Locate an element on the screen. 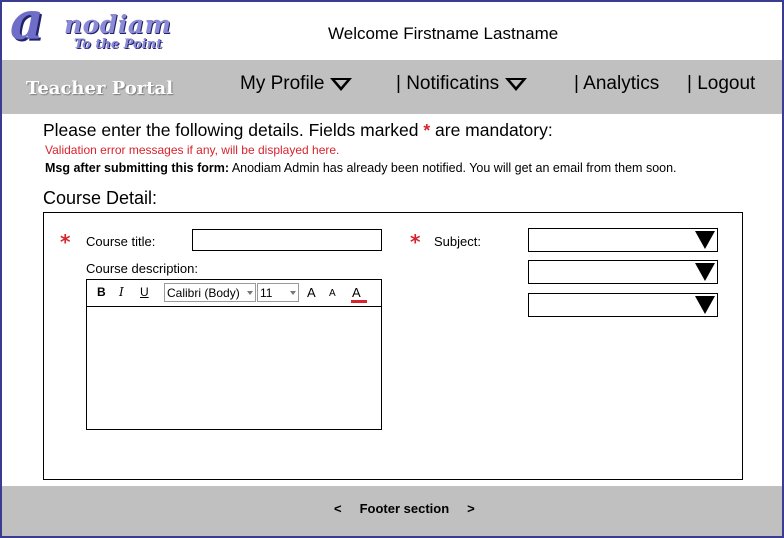 This screenshot has height=538, width=784. nav-item-label: | Logout is located at coordinates (721, 83).